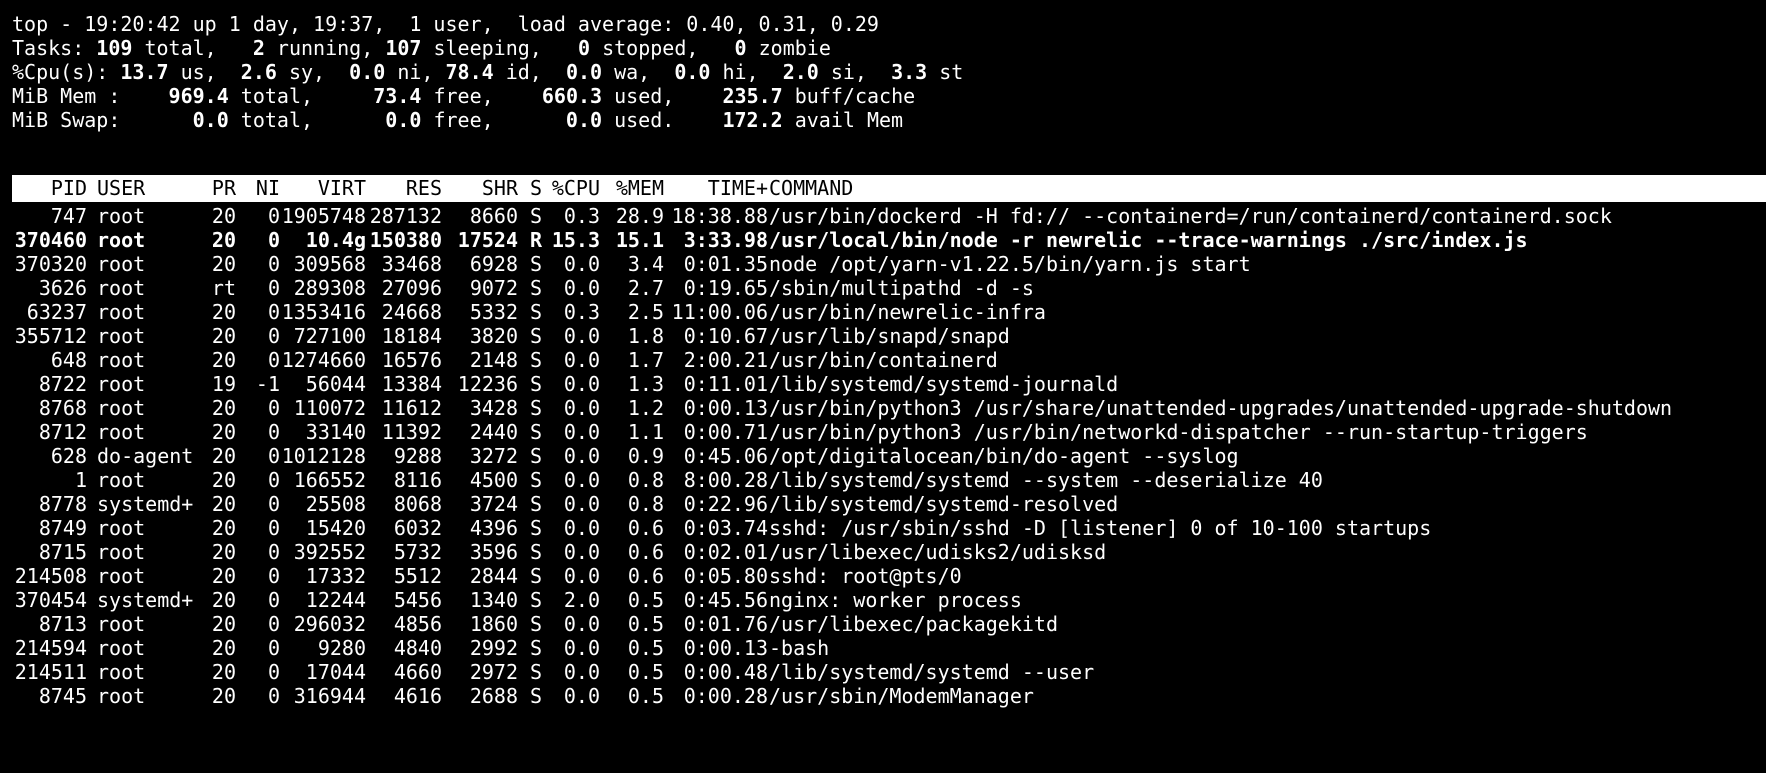  Describe the element at coordinates (481, 96) in the screenshot. I see `mem-free-suffix: free,` at that location.